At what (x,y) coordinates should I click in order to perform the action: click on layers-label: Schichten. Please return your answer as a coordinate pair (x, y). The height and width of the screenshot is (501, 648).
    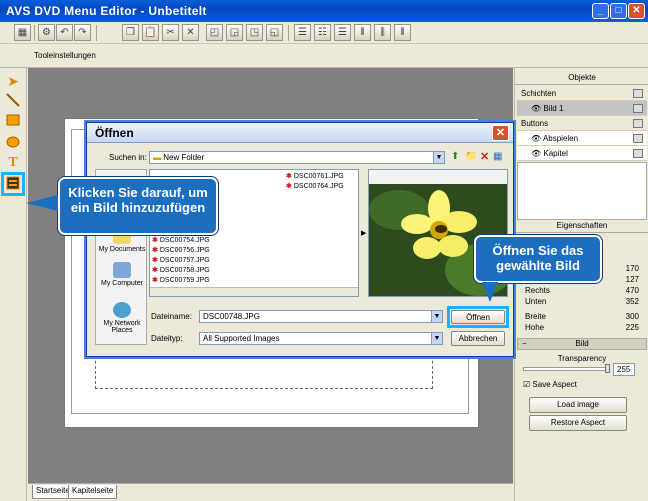
    Looking at the image, I should click on (539, 93).